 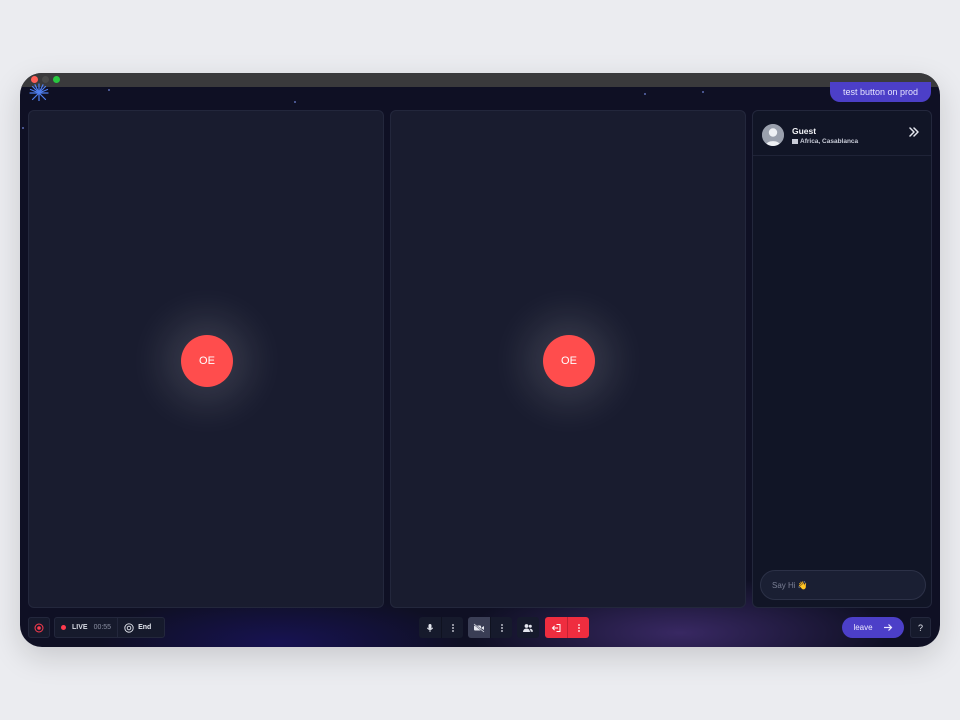 I want to click on leave-label: leave, so click(x=863, y=627).